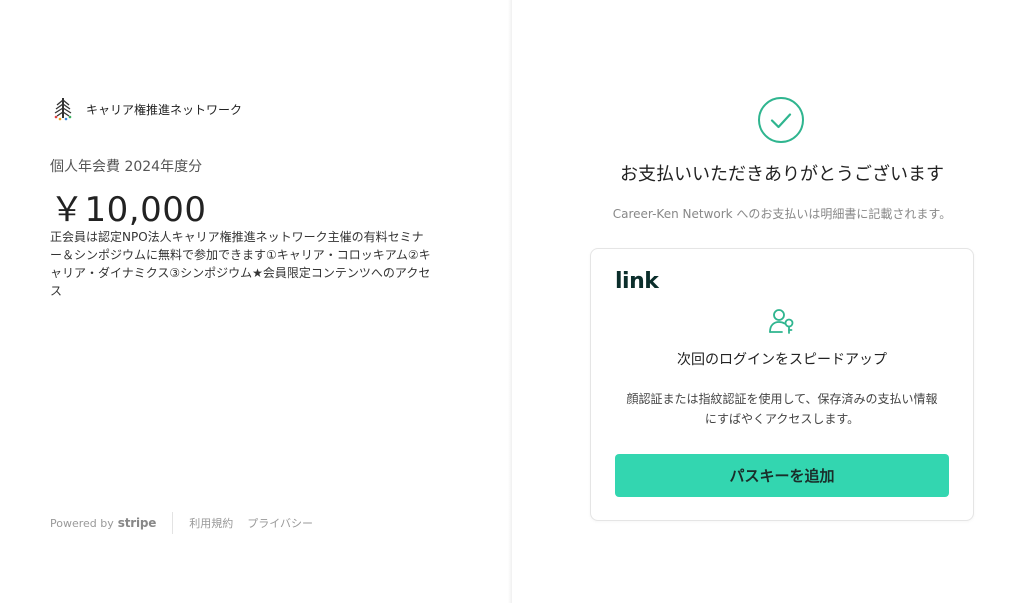 The height and width of the screenshot is (603, 1024). Describe the element at coordinates (63, 109) in the screenshot. I see `tree-logo-icon` at that location.